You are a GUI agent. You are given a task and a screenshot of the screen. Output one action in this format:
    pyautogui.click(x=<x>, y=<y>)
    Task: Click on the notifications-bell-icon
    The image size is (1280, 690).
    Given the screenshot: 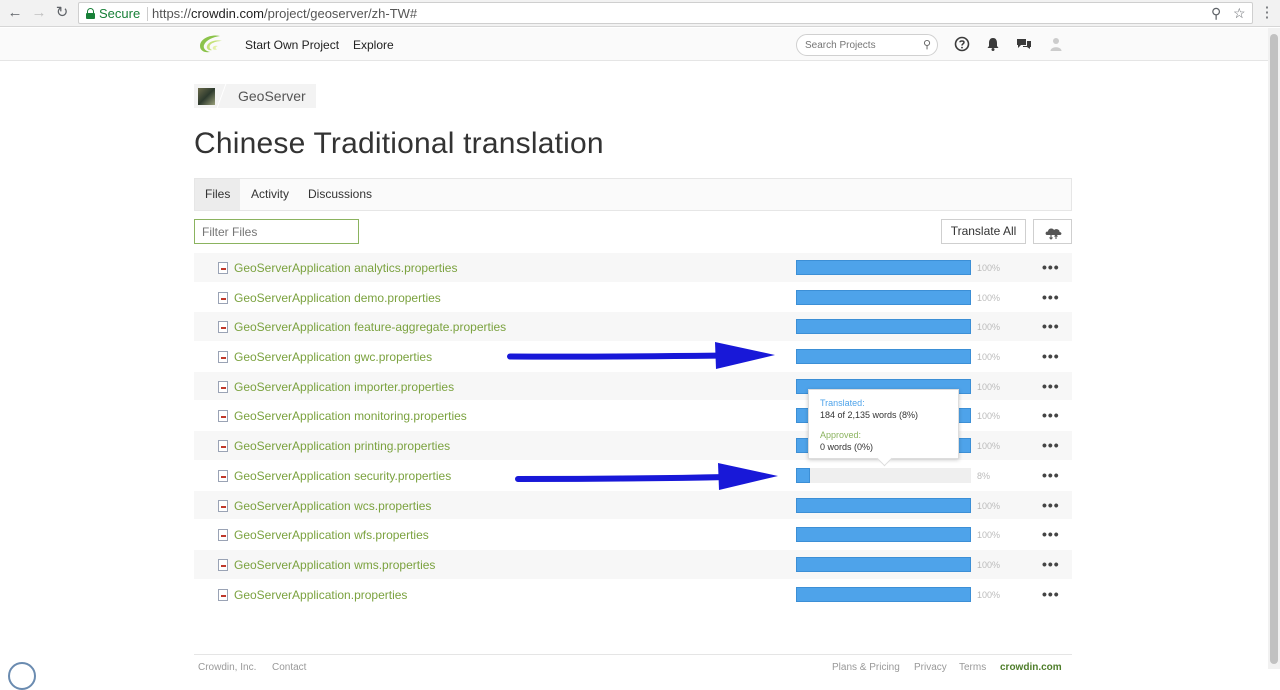 What is the action you would take?
    pyautogui.click(x=993, y=44)
    